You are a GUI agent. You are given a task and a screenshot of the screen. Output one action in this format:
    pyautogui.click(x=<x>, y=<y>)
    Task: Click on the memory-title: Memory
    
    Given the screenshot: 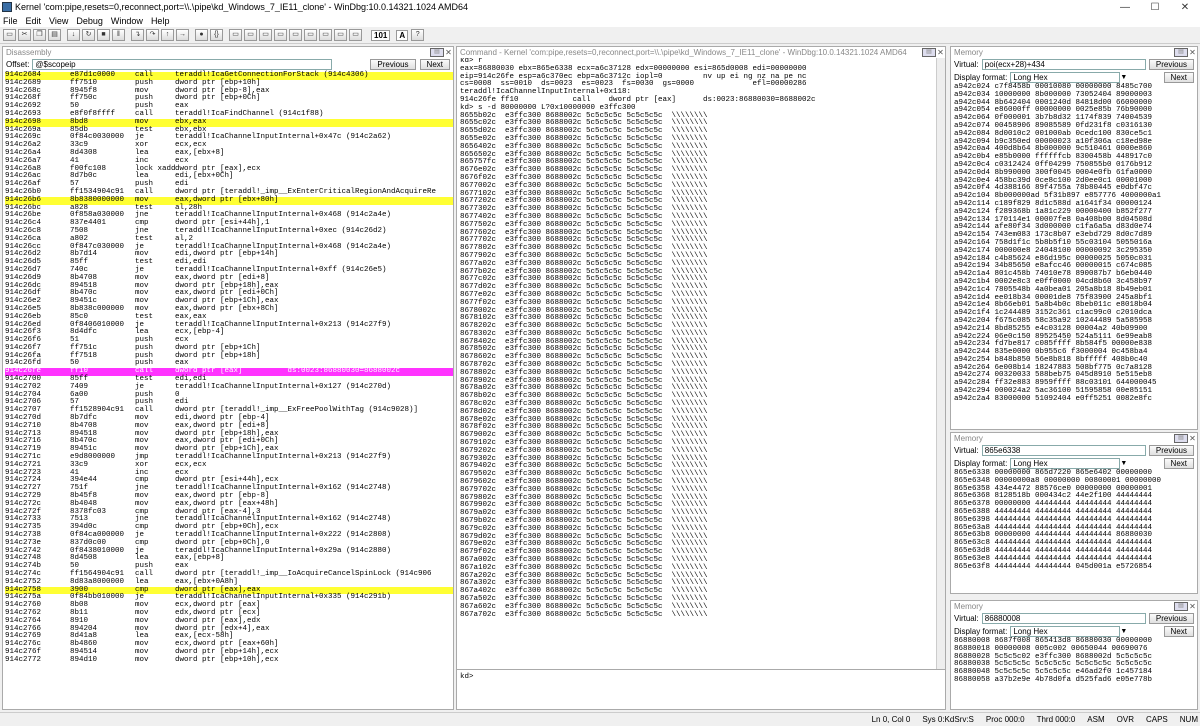 What is the action you would take?
    pyautogui.click(x=968, y=52)
    